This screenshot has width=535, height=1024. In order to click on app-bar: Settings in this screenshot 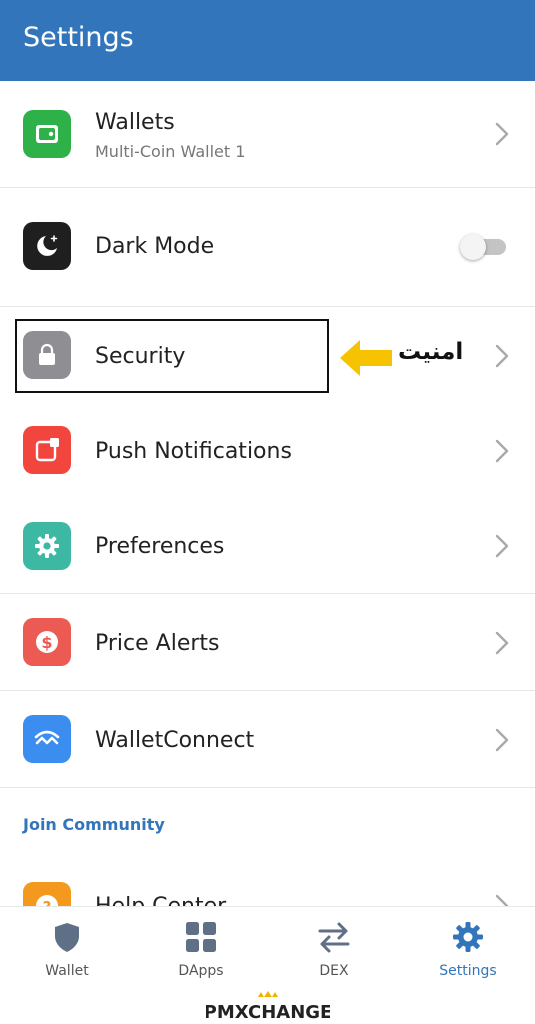, I will do `click(267, 40)`.